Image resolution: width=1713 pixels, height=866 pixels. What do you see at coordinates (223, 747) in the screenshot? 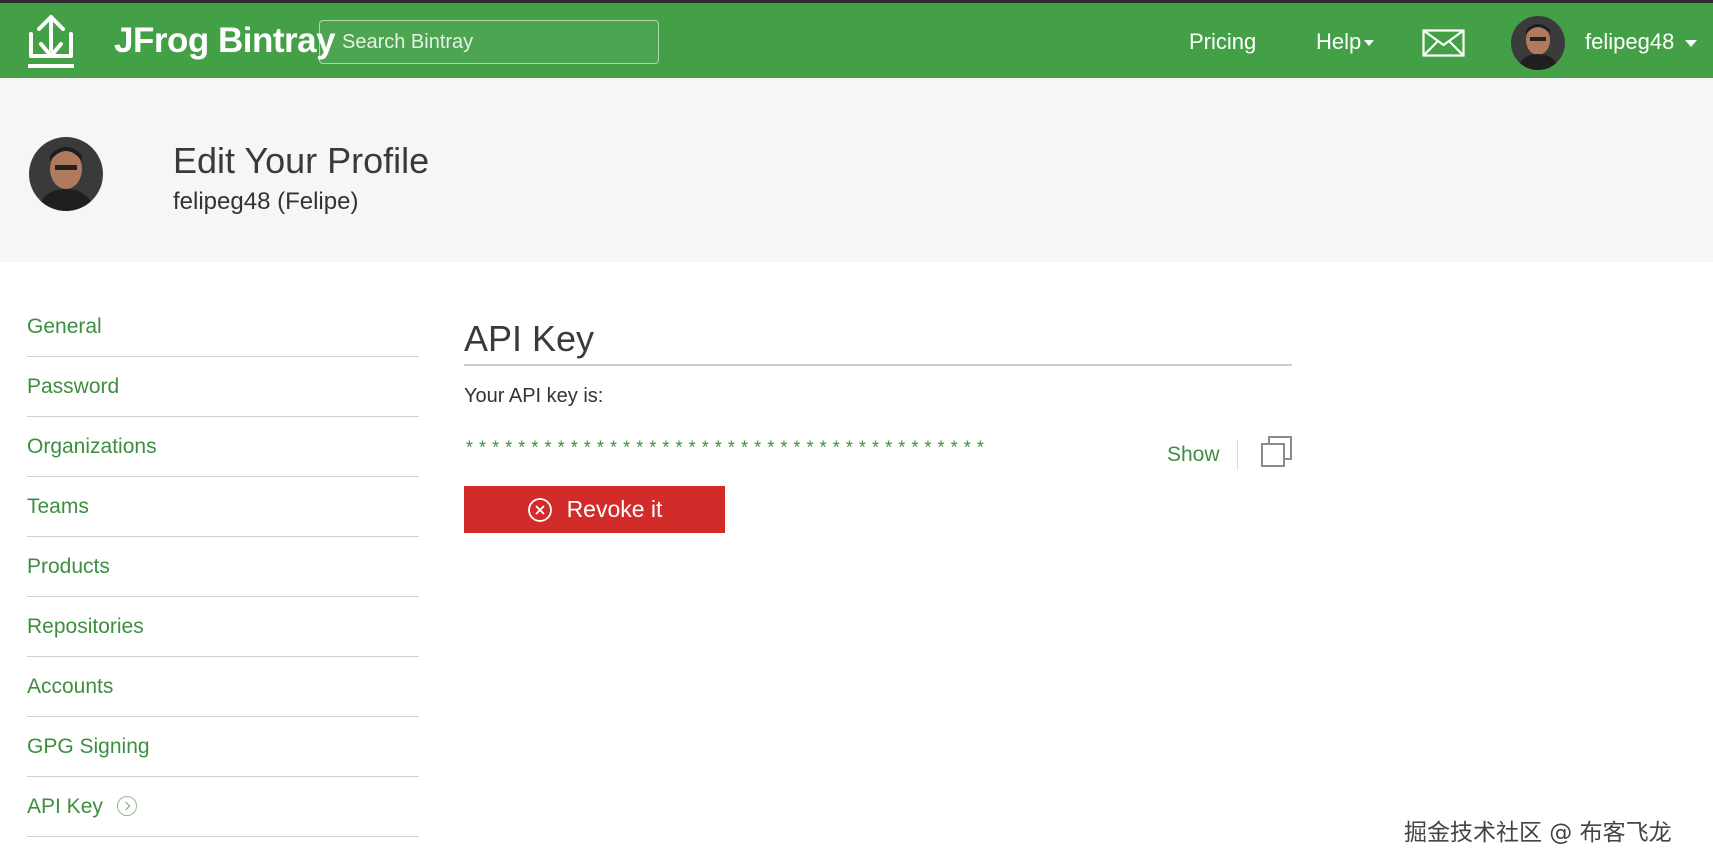
I see `sidebar-item-gpg-signing: GPG Signing` at bounding box center [223, 747].